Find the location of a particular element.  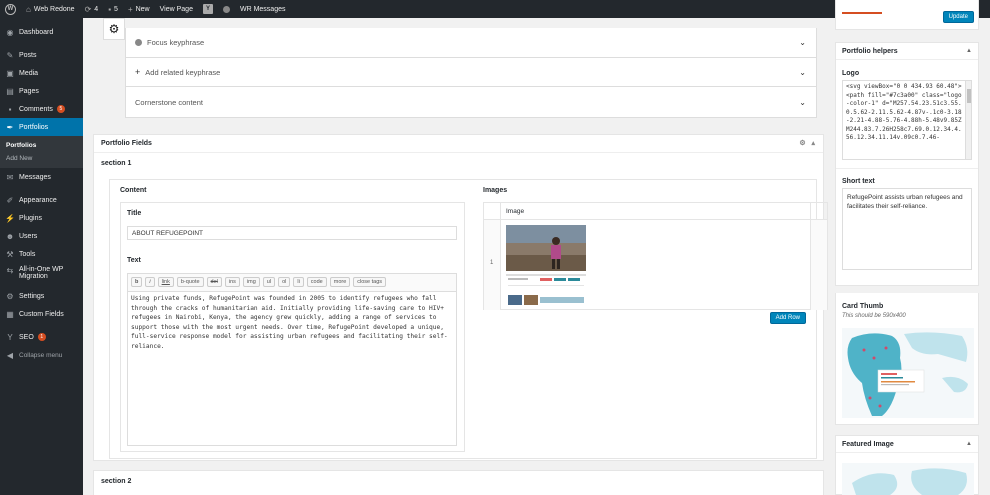

card-thumb-image is located at coordinates (908, 373).